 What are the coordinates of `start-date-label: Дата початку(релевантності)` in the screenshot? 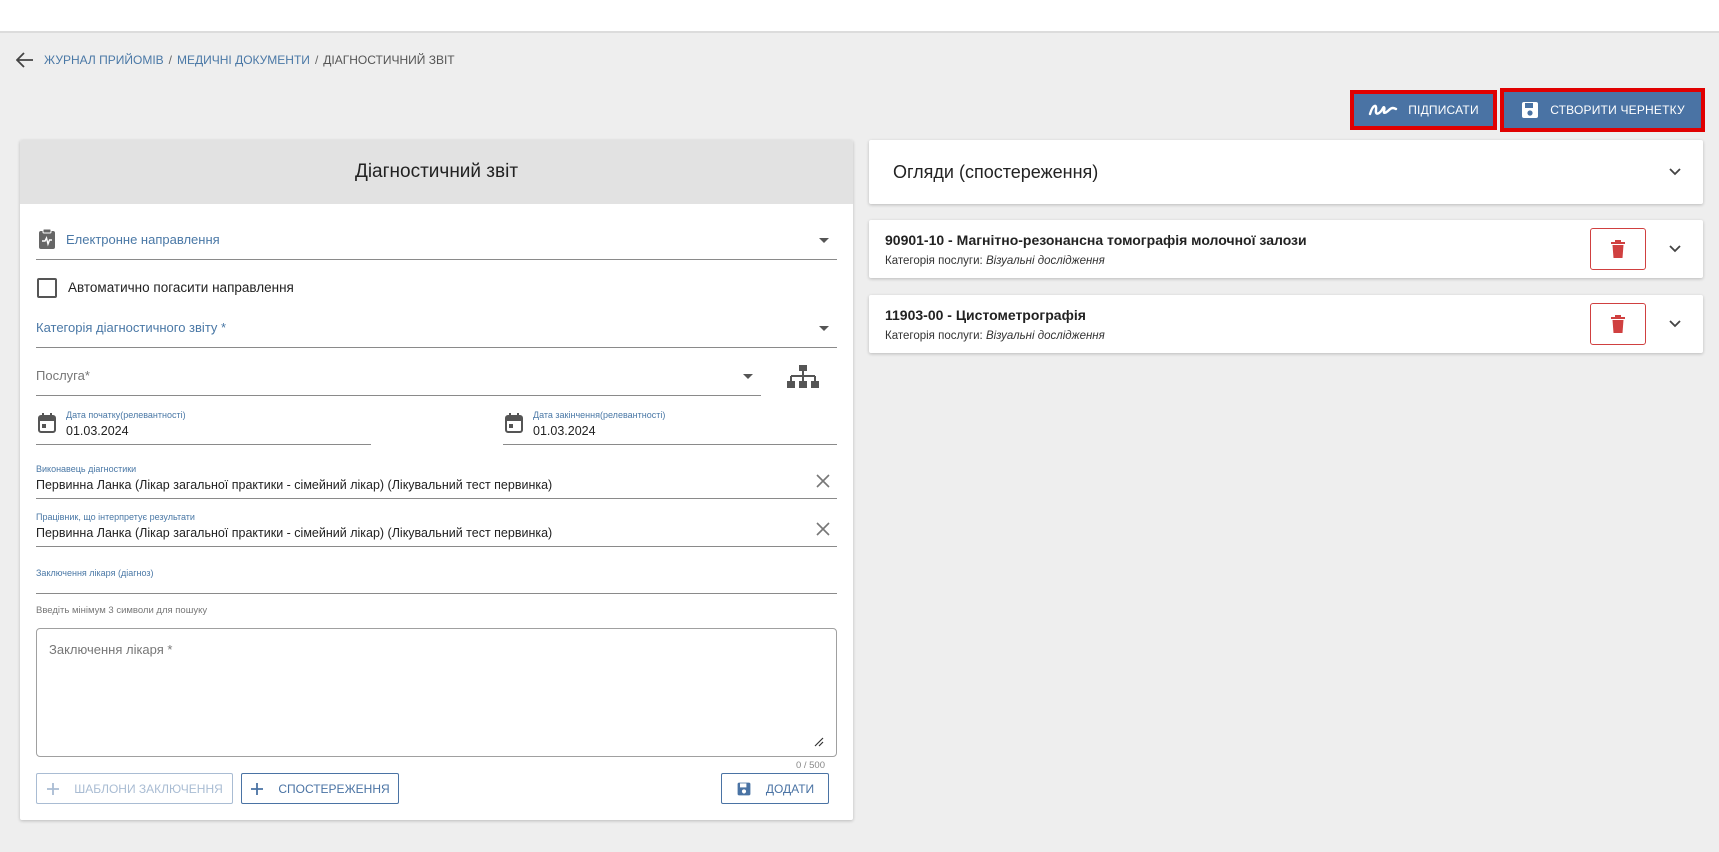 It's located at (126, 415).